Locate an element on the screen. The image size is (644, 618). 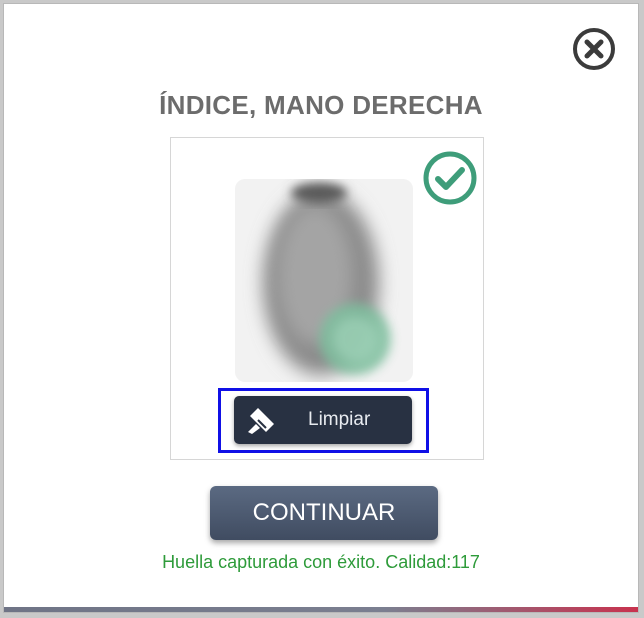
continue-button: CONTINUAR is located at coordinates (324, 513).